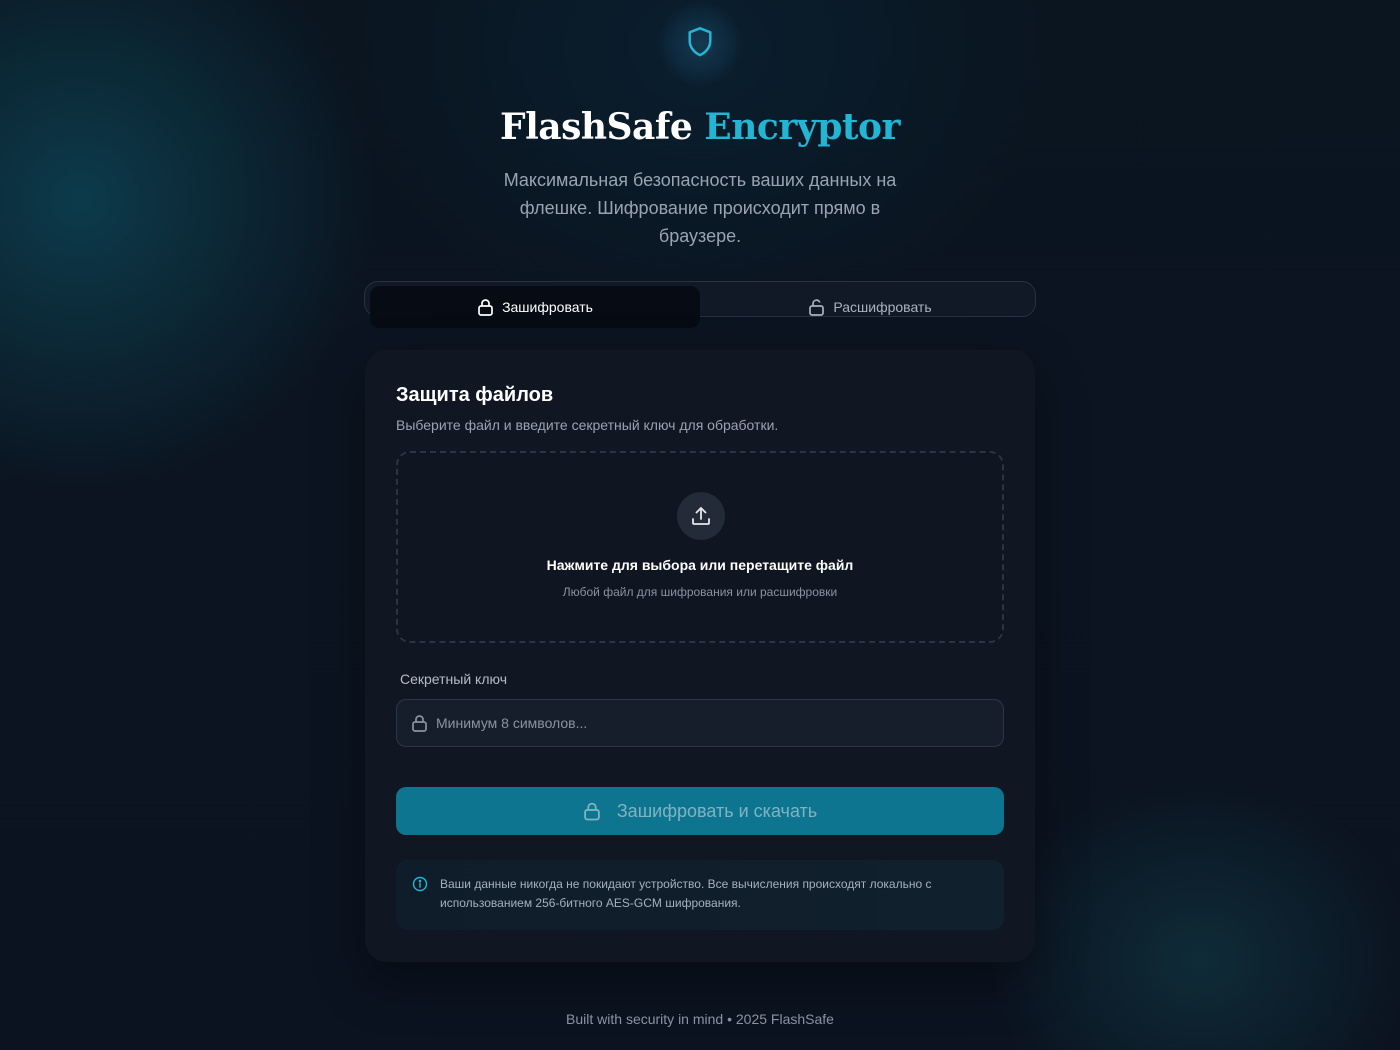 The width and height of the screenshot is (1400, 1050). I want to click on tab-encrypt-label: Зашифровать, so click(547, 307).